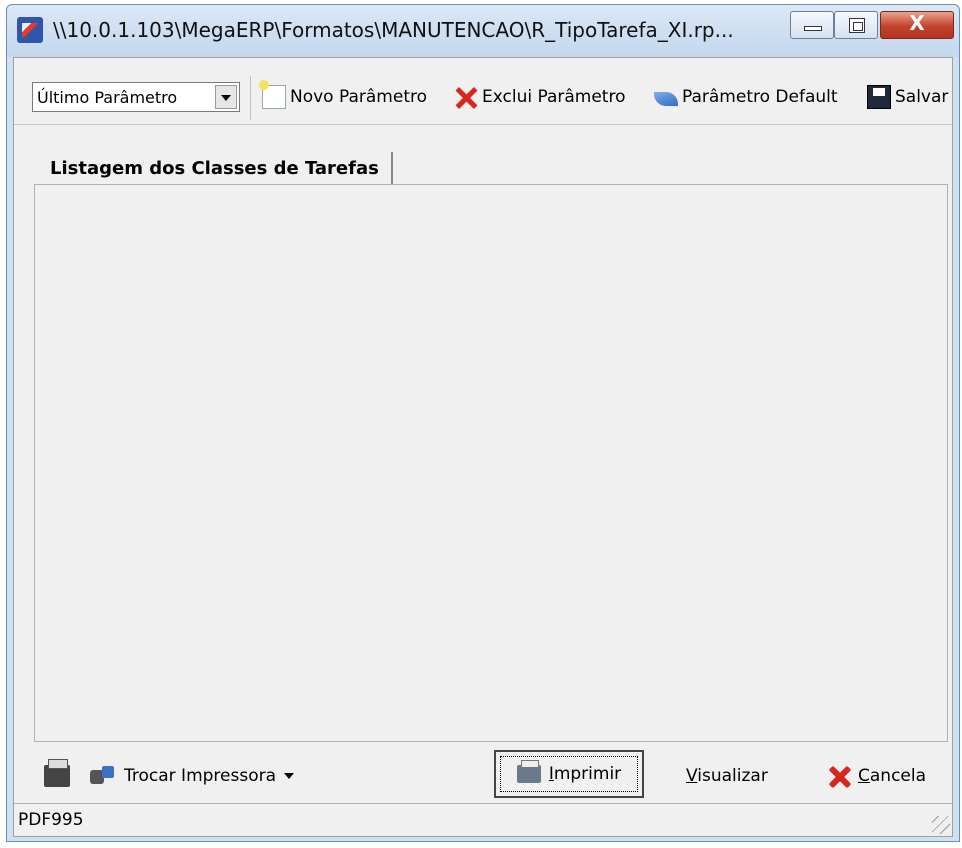  I want to click on cancel-button: Cancela, so click(877, 776).